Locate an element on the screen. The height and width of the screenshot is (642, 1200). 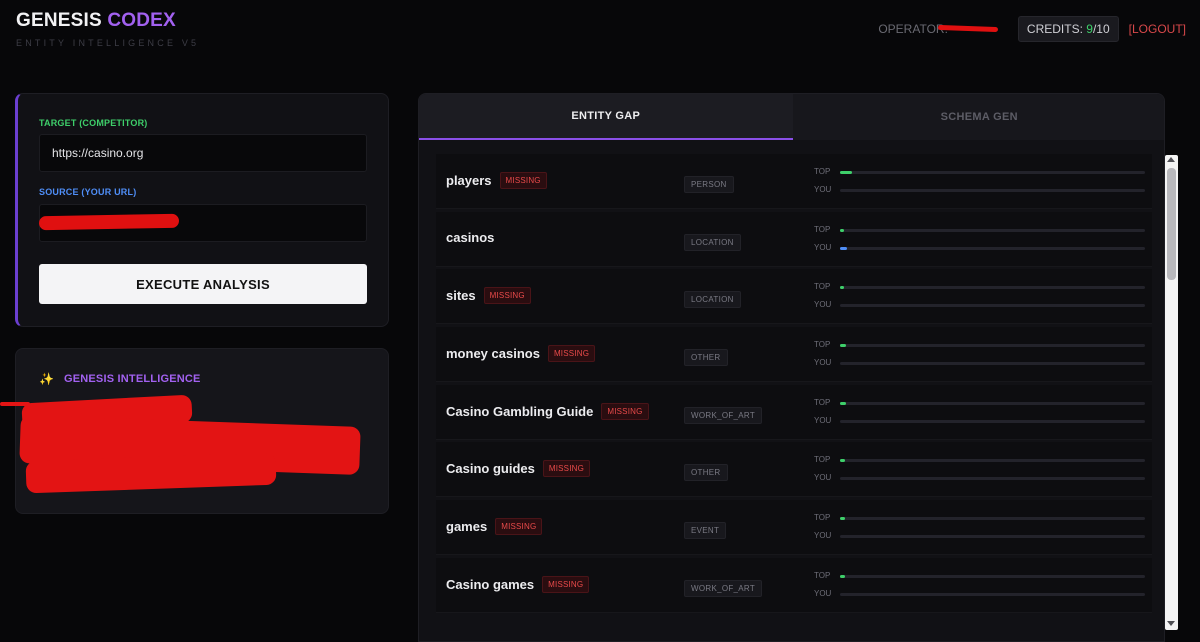
entity-name: Casino games MISSING is located at coordinates (518, 584).